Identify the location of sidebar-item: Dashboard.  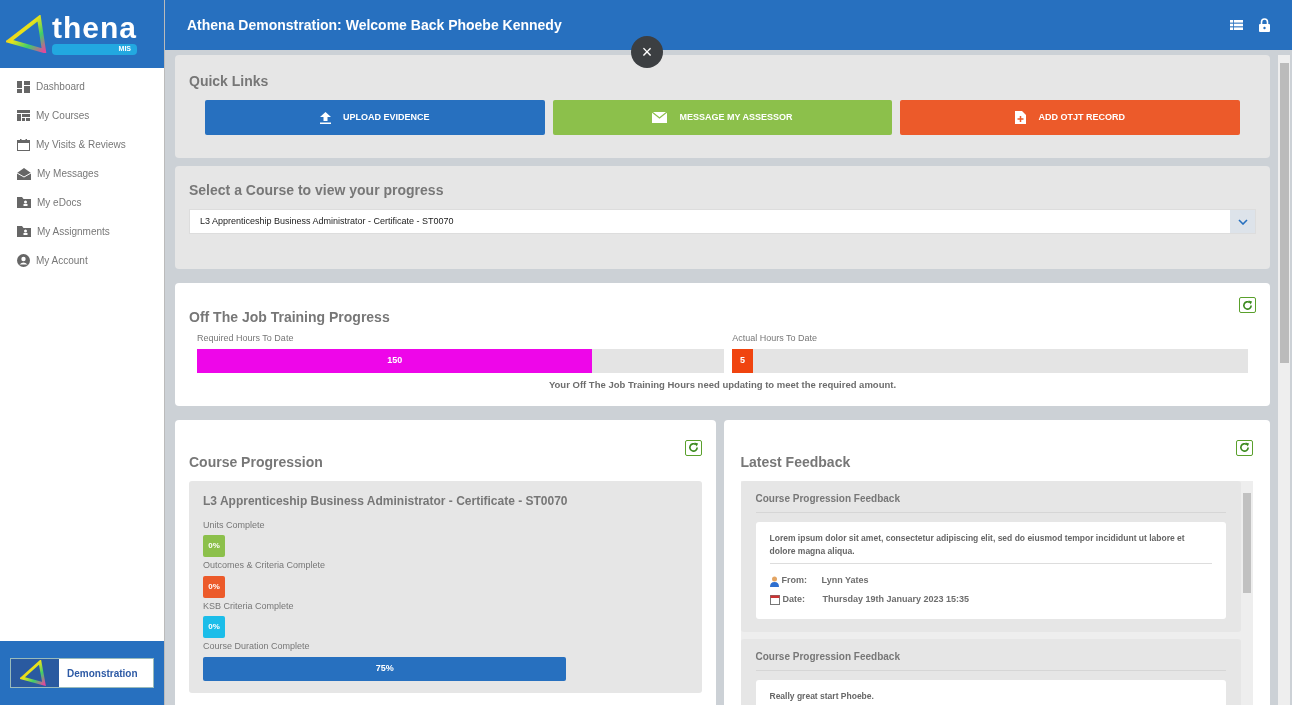
(82, 86).